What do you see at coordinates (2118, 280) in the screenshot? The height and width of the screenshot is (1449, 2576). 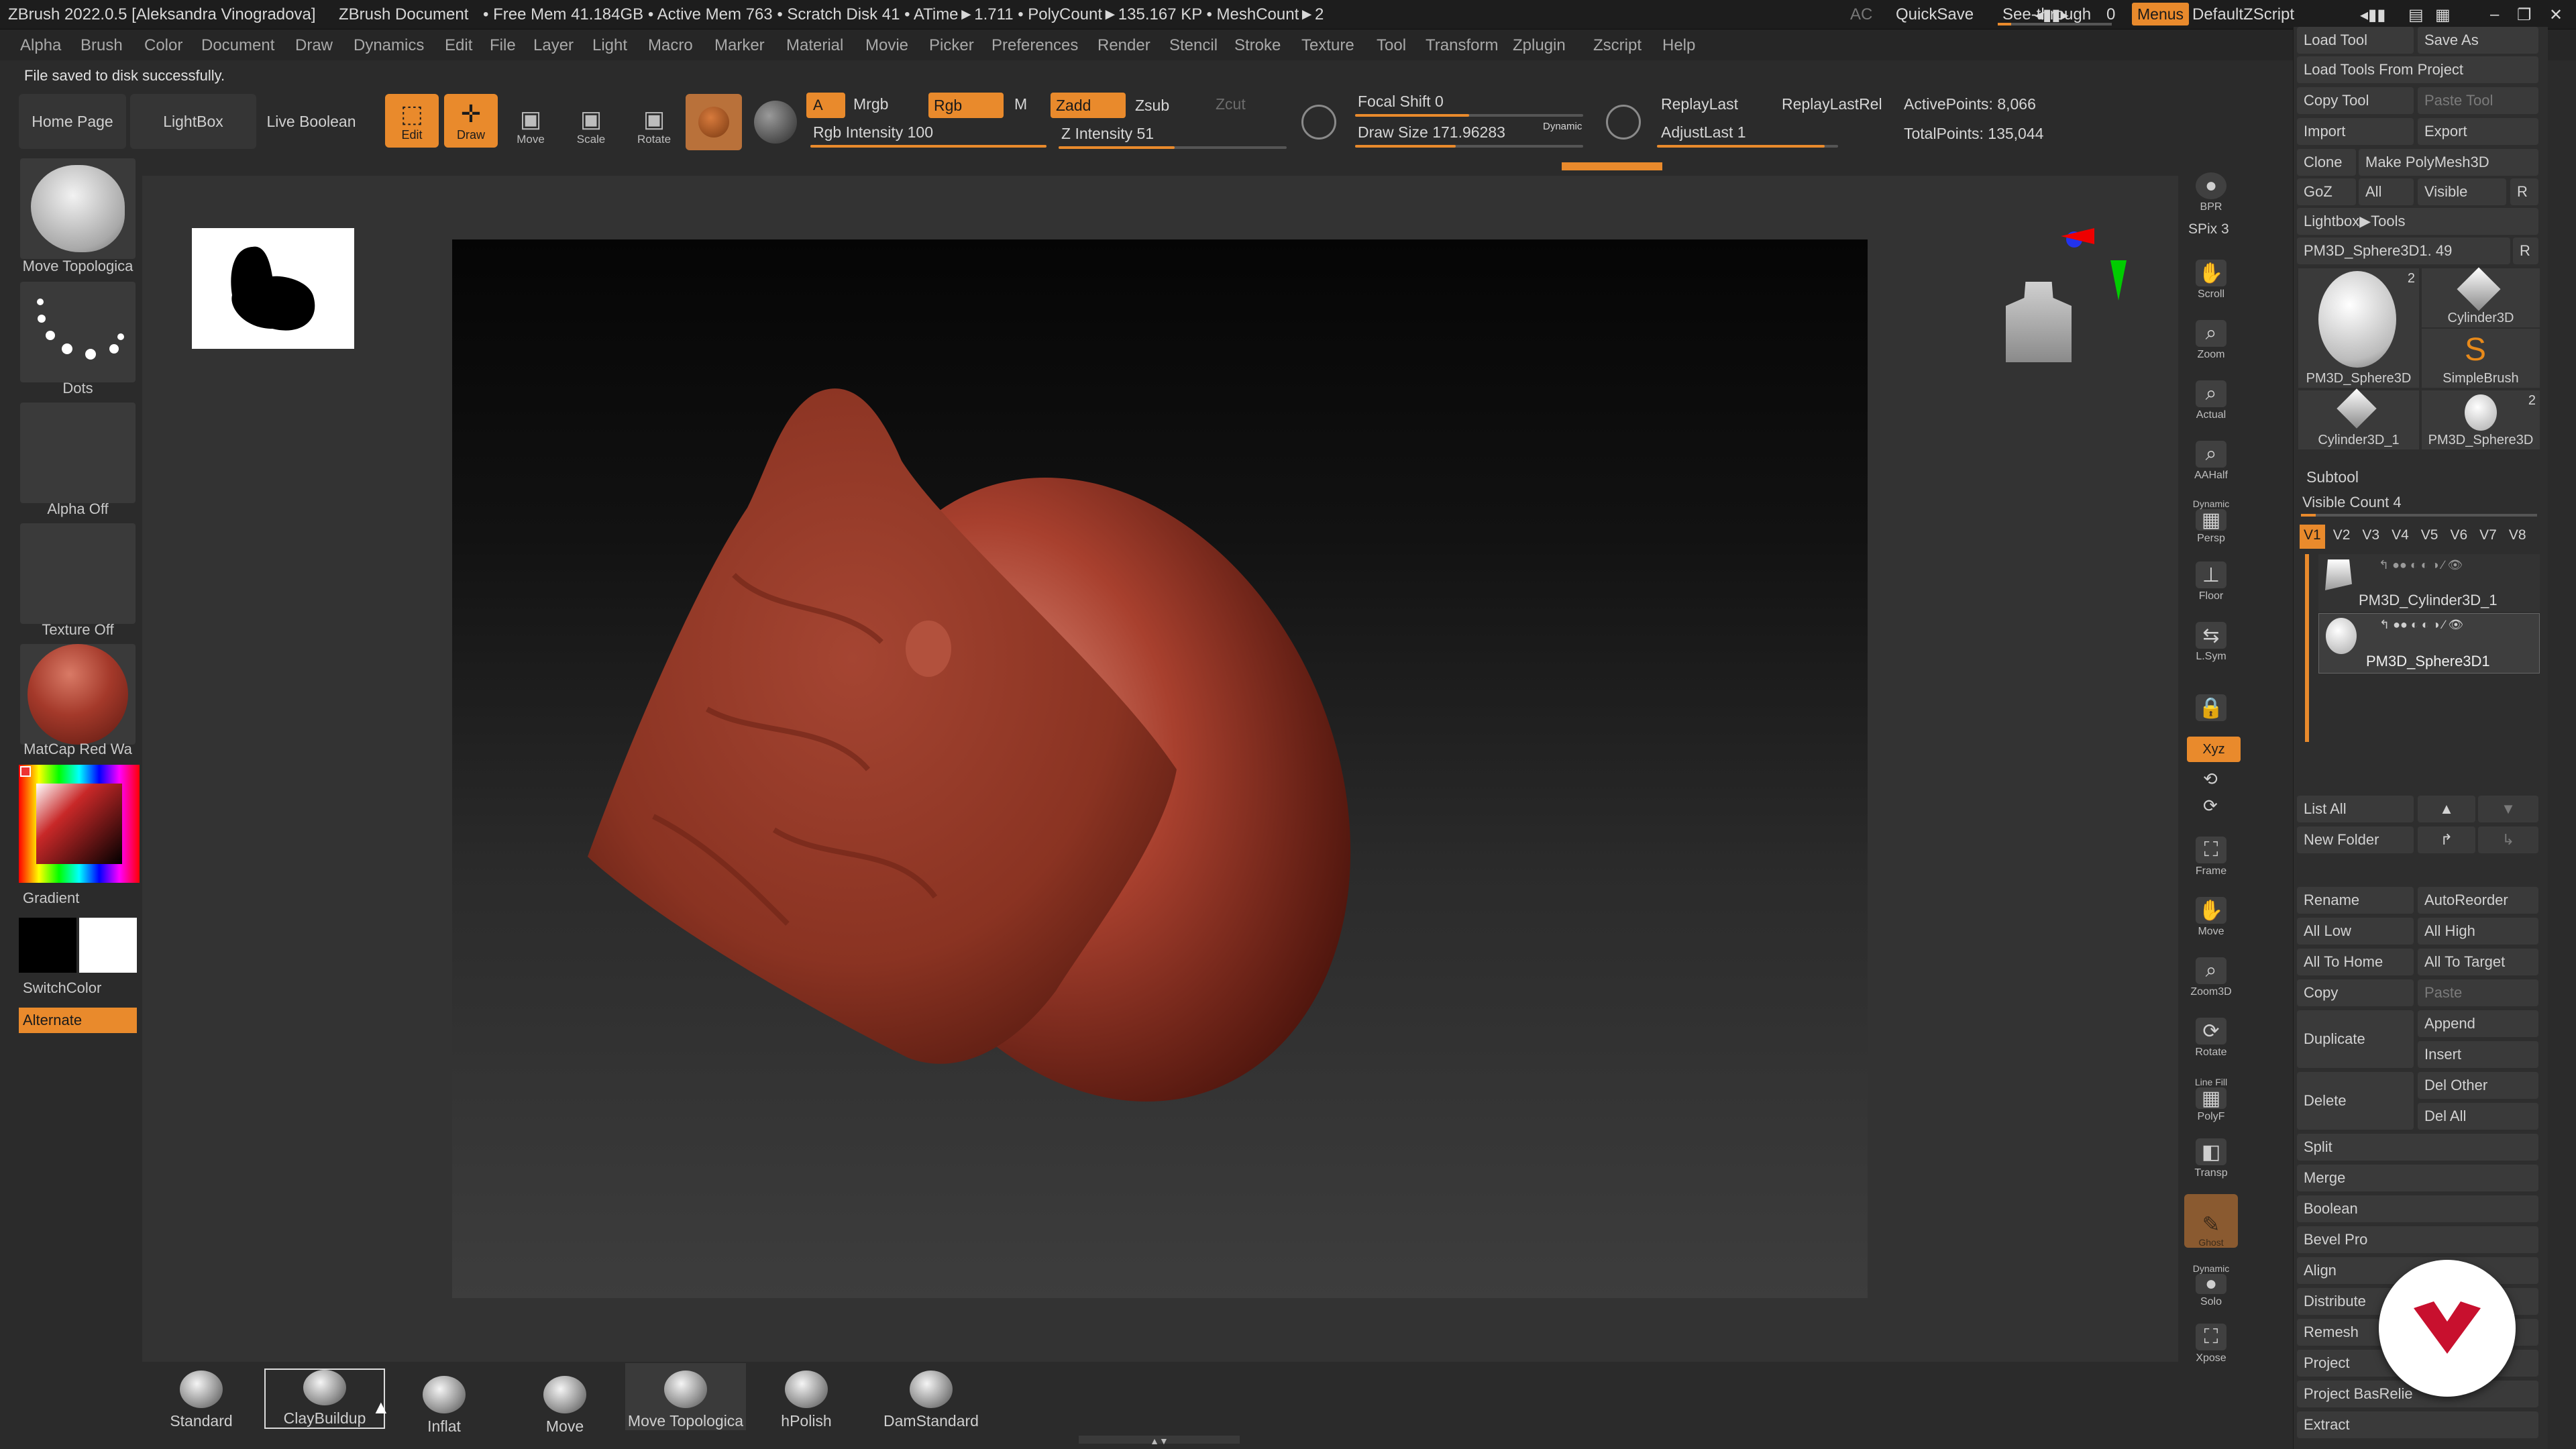 I see `axis-gizmo-y-icon` at bounding box center [2118, 280].